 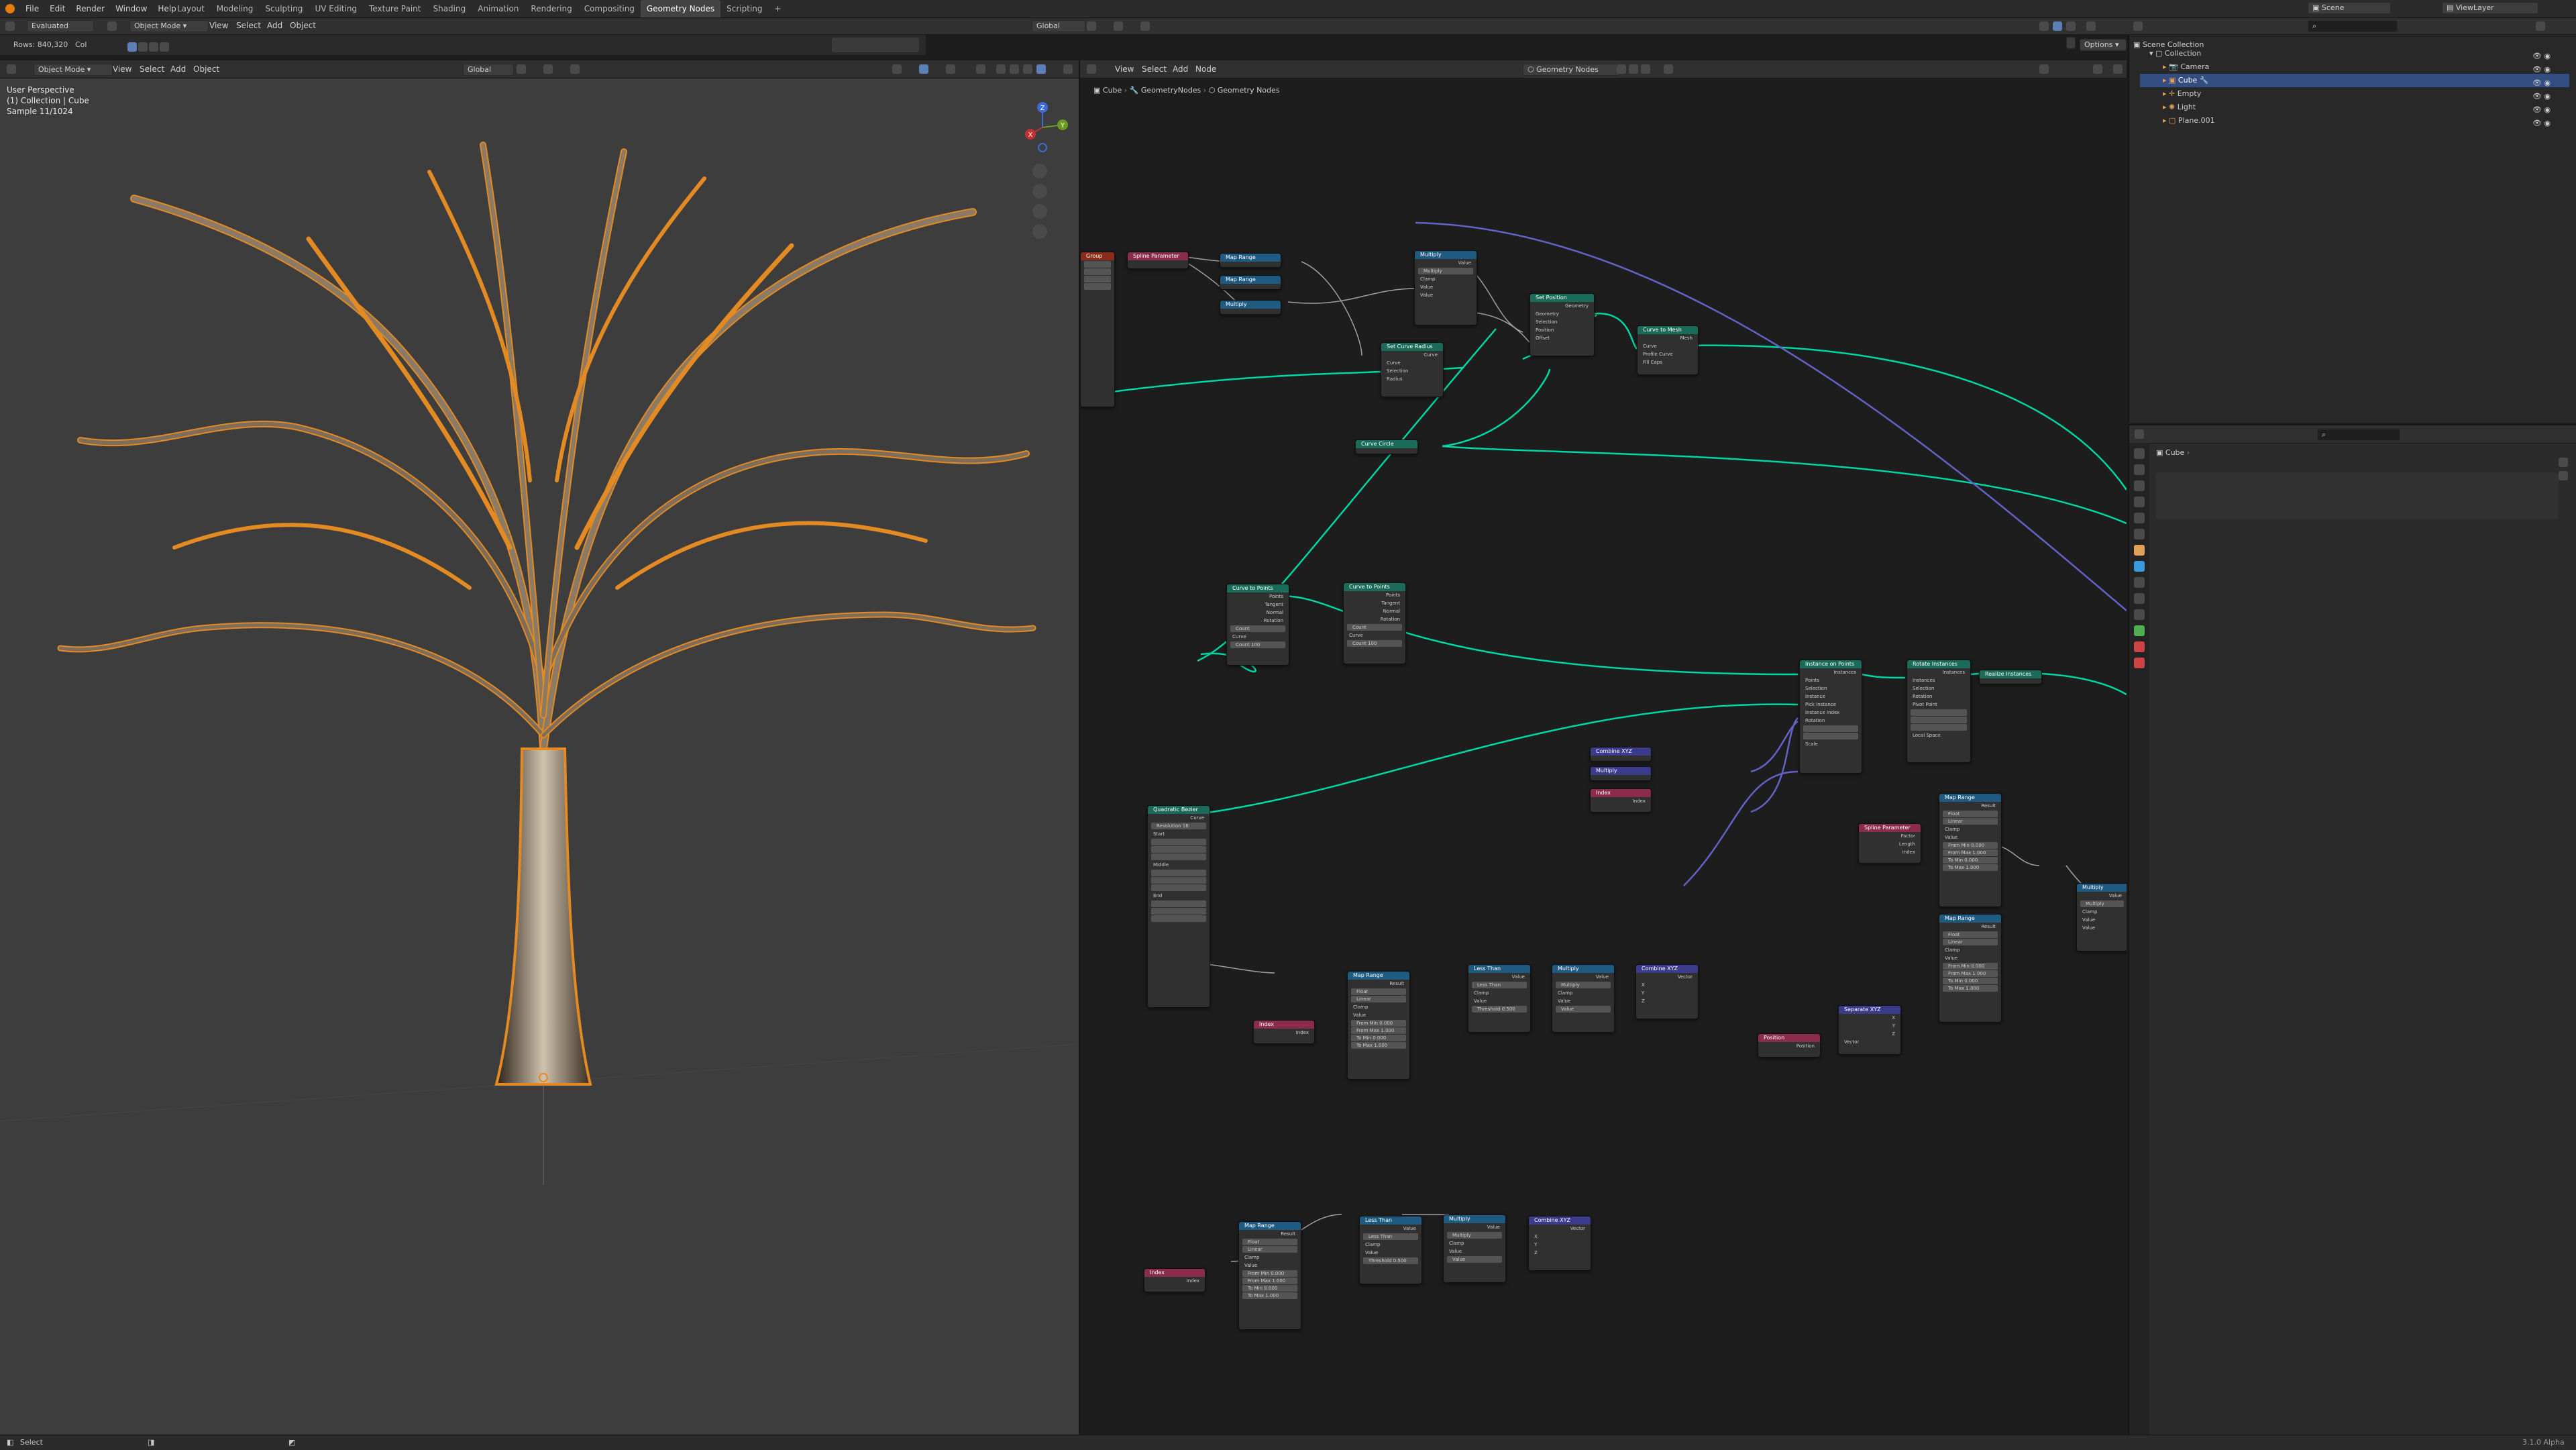 What do you see at coordinates (1097, 329) in the screenshot?
I see `node-group-input: Group` at bounding box center [1097, 329].